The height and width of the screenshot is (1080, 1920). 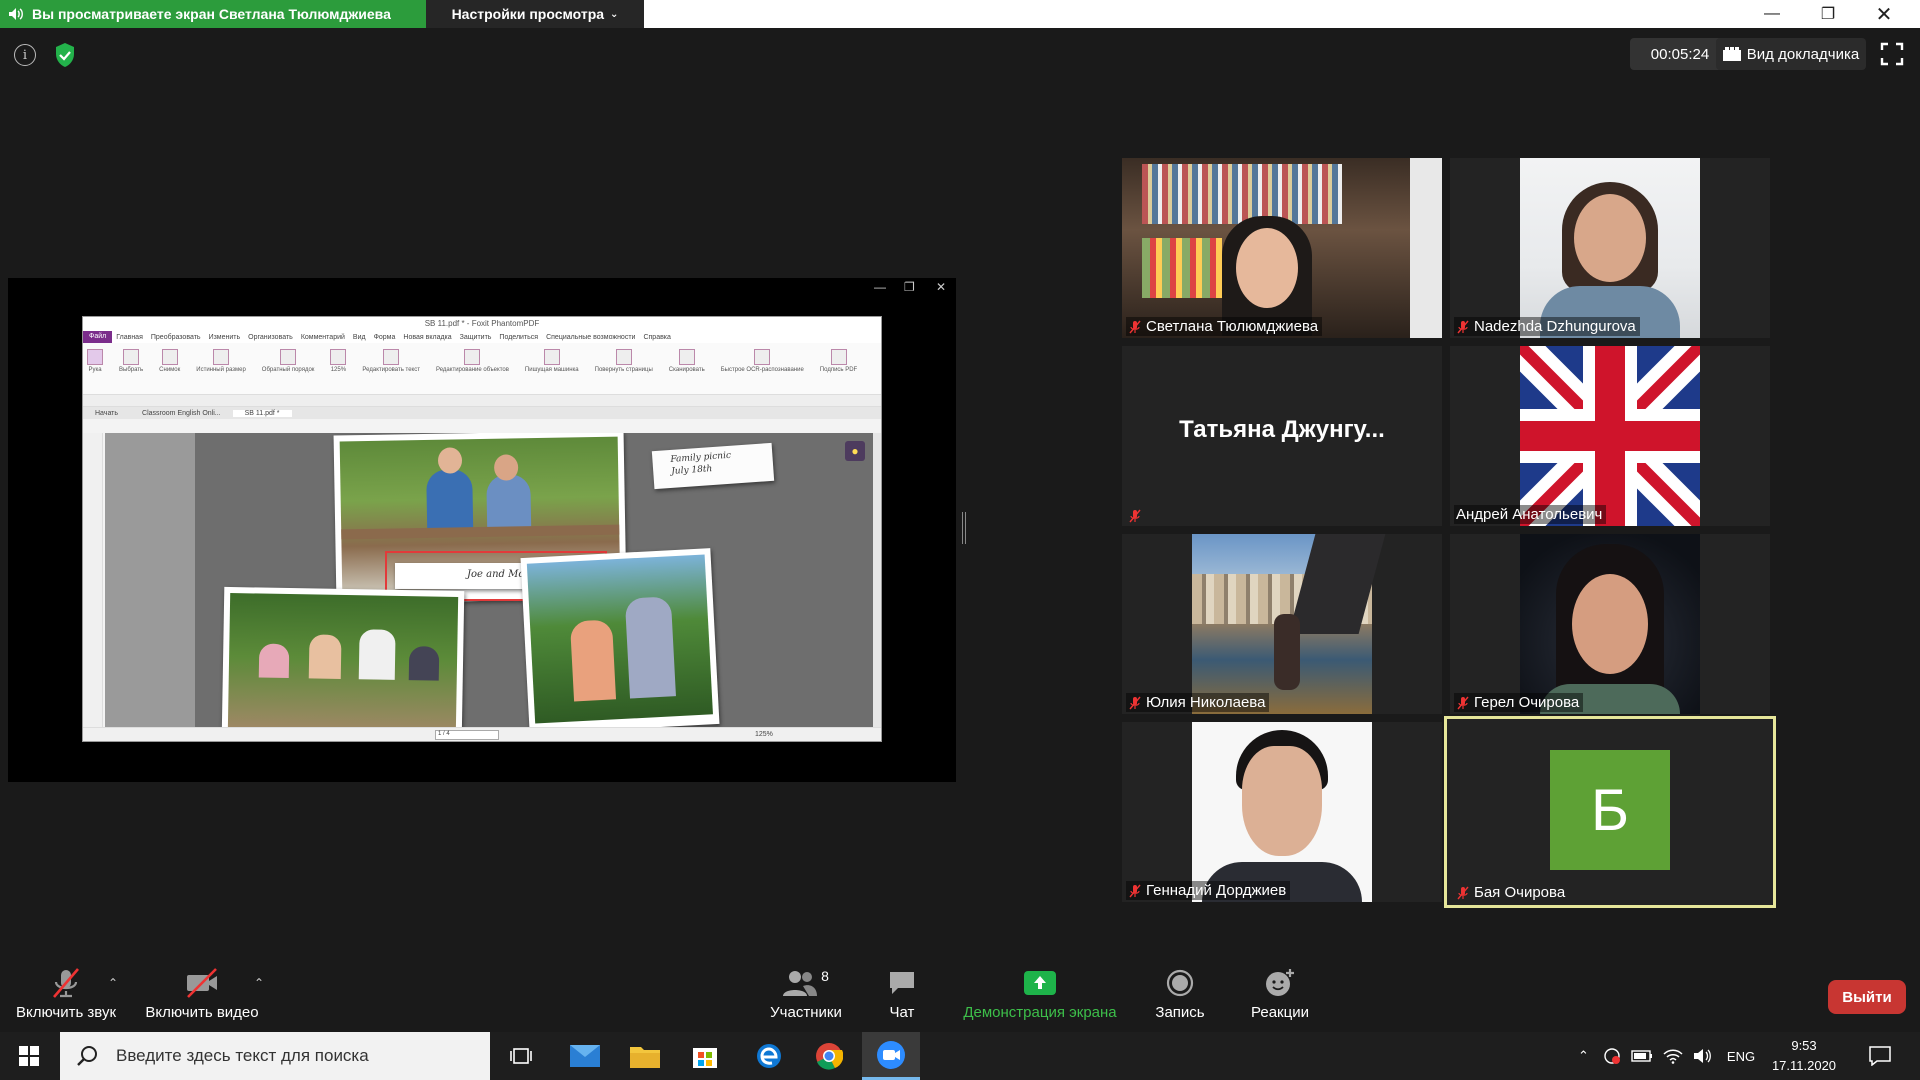 What do you see at coordinates (1867, 997) in the screenshot?
I see `leave-button: Выйти` at bounding box center [1867, 997].